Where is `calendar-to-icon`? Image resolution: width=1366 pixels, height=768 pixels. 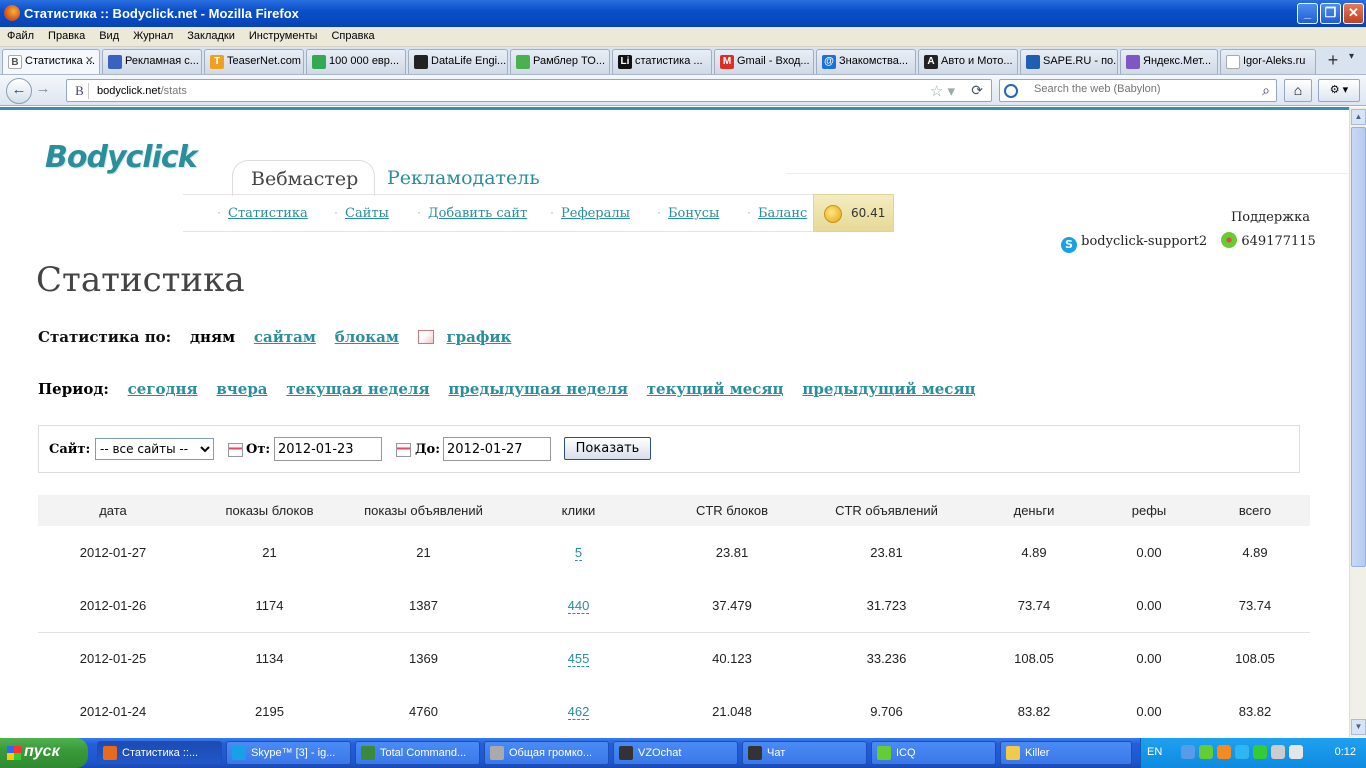 calendar-to-icon is located at coordinates (403, 450).